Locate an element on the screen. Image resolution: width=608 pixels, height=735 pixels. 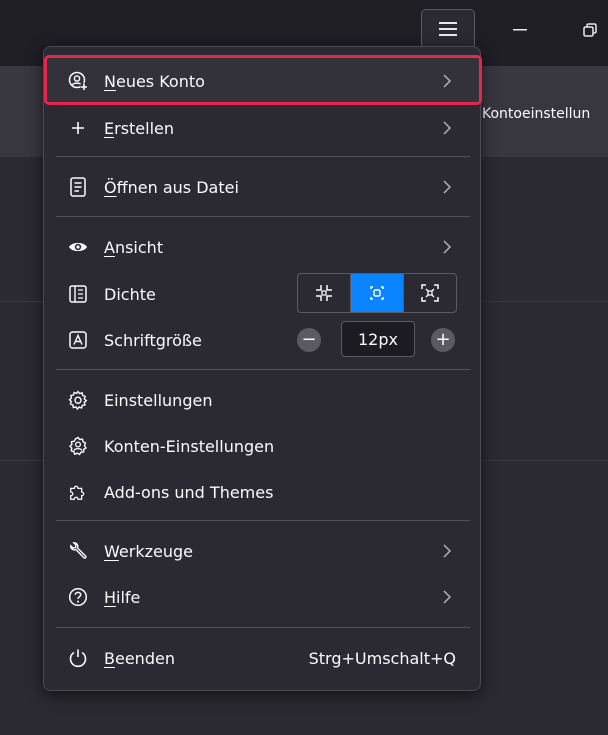
mnemonic-b: B is located at coordinates (109, 658).